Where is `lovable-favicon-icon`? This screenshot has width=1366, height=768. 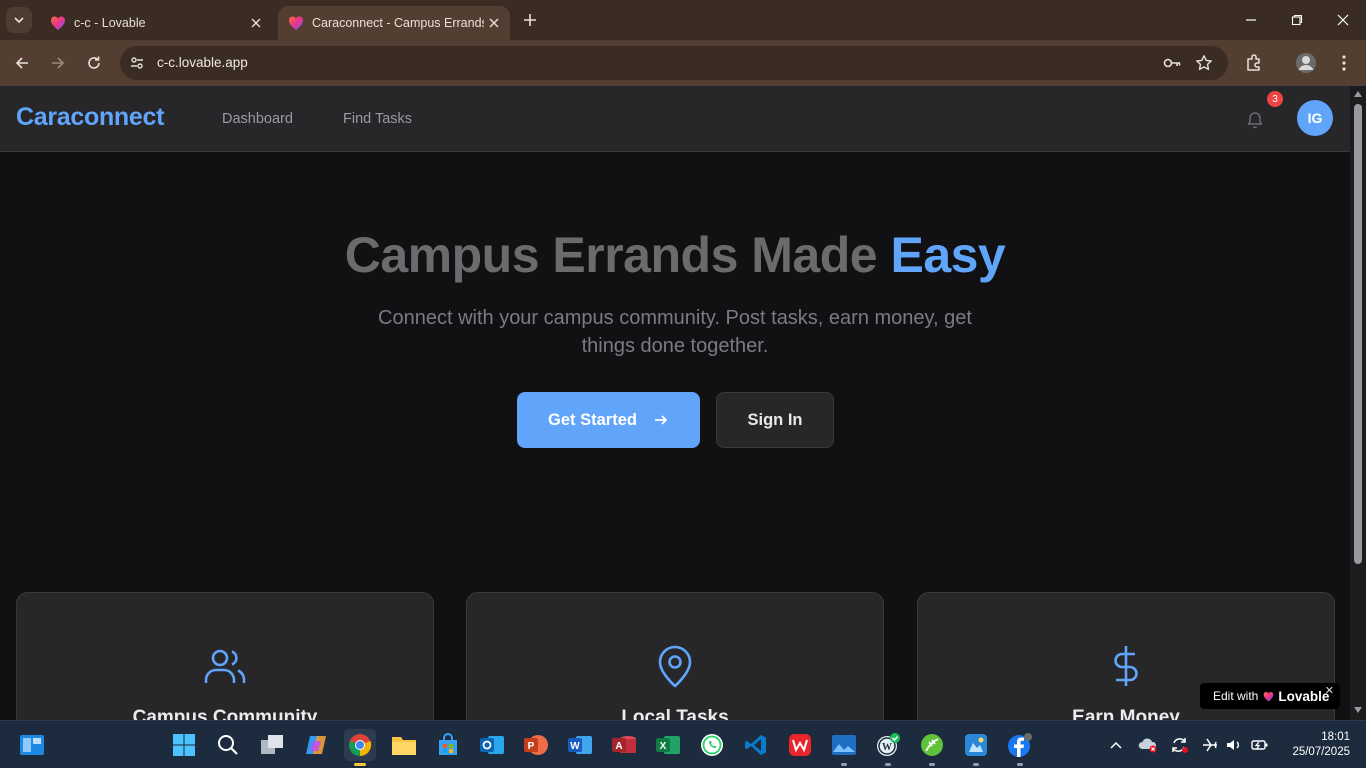
lovable-favicon-icon is located at coordinates (296, 23).